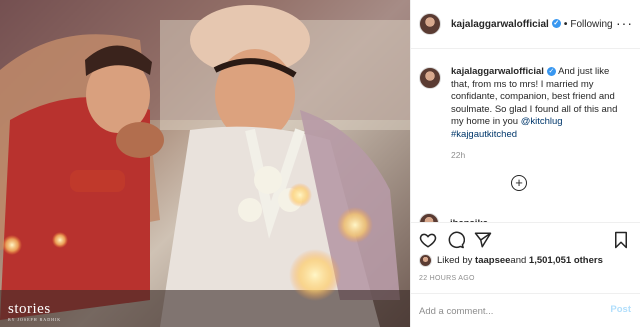 The width and height of the screenshot is (640, 327). I want to click on commenter-avatar, so click(429, 217).